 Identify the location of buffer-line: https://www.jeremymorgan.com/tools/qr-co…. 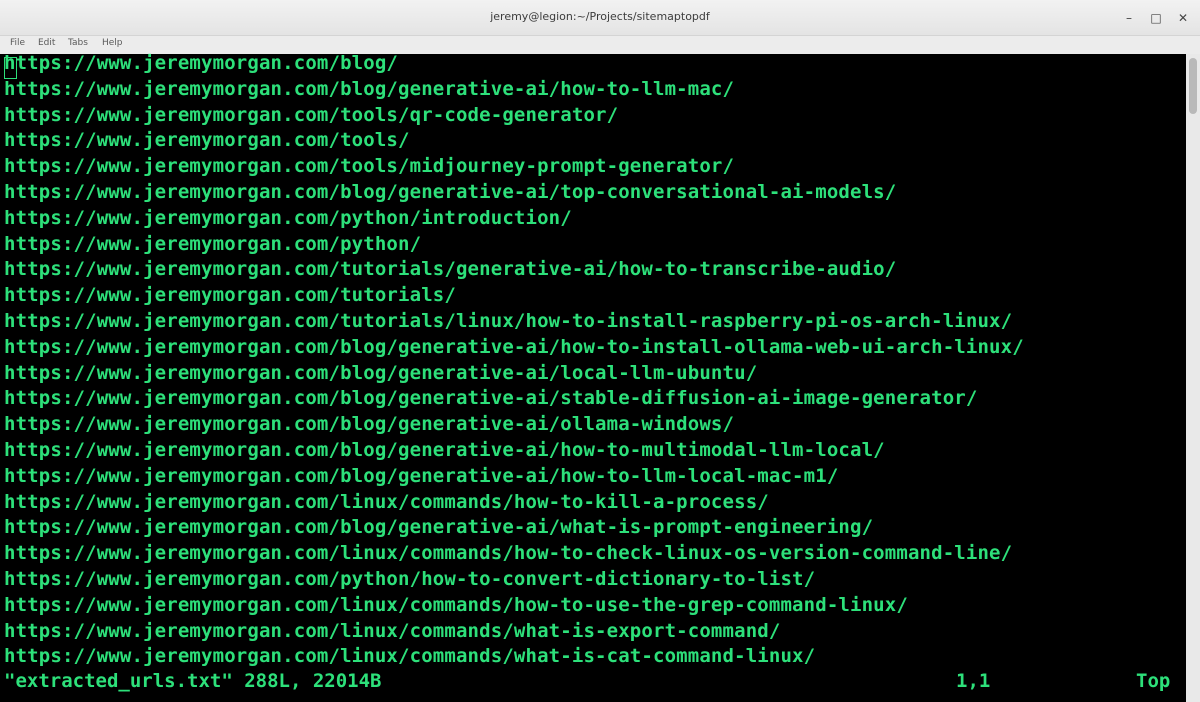
(311, 114).